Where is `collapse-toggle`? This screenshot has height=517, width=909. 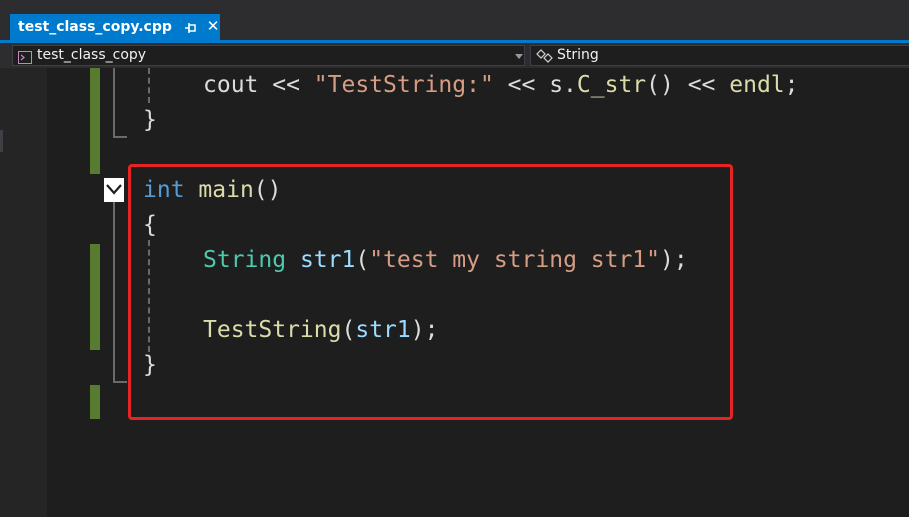
collapse-toggle is located at coordinates (114, 190).